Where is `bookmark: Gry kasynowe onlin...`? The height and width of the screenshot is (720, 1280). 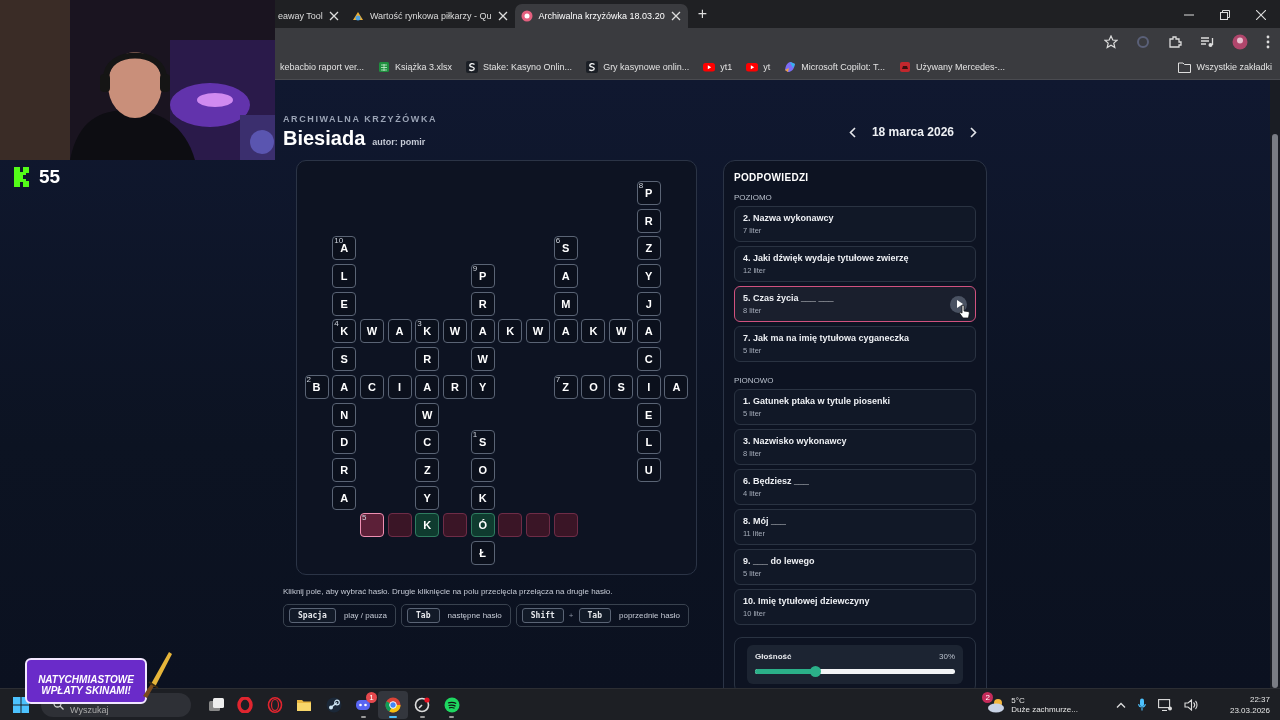
bookmark: Gry kasynowe onlin... is located at coordinates (638, 67).